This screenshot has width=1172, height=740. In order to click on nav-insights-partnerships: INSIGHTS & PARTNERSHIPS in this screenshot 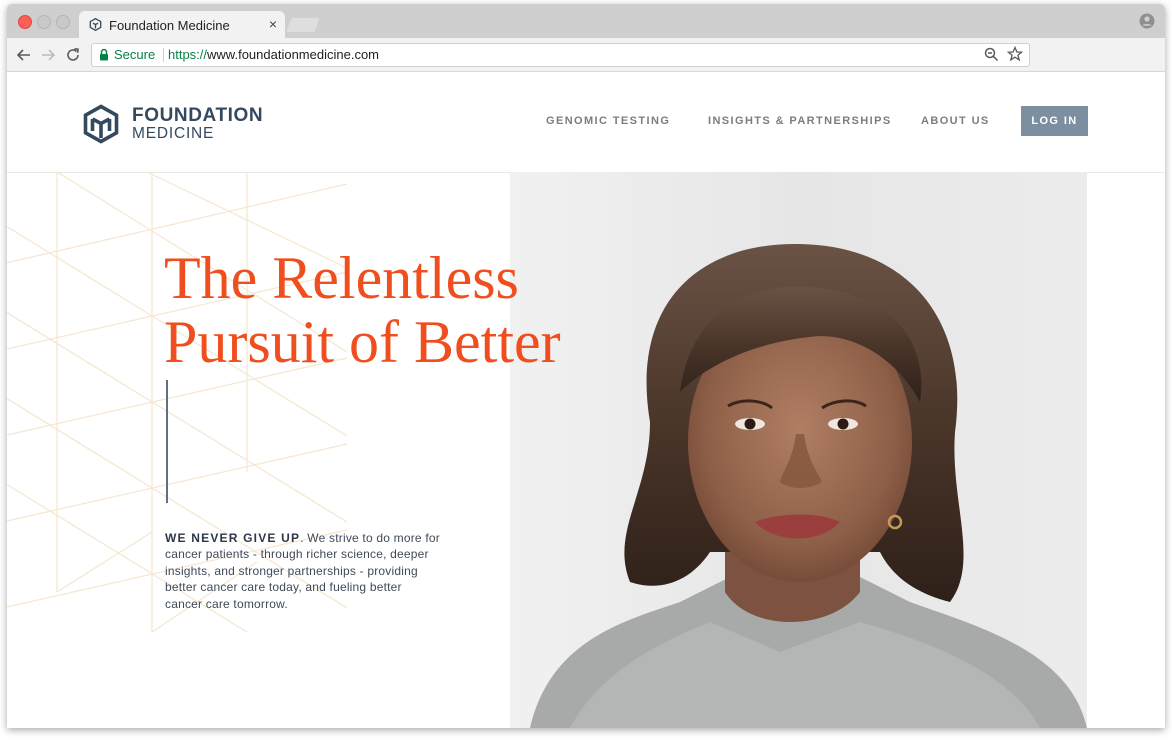, I will do `click(800, 121)`.